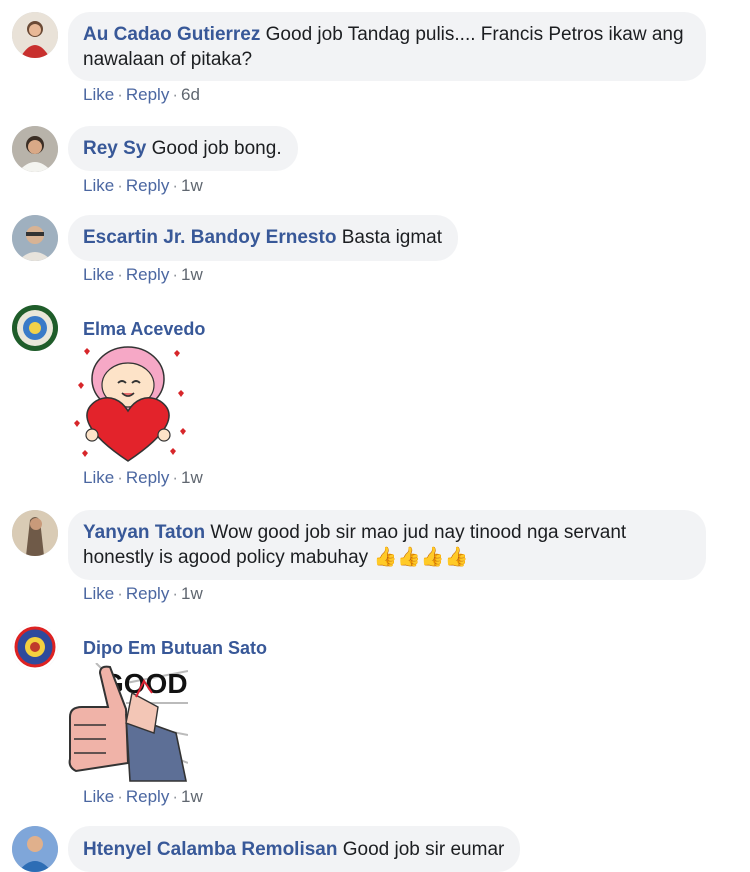 The image size is (750, 872). Describe the element at coordinates (210, 849) in the screenshot. I see `comment-author: Htenyel Calamba Remolisan` at that location.